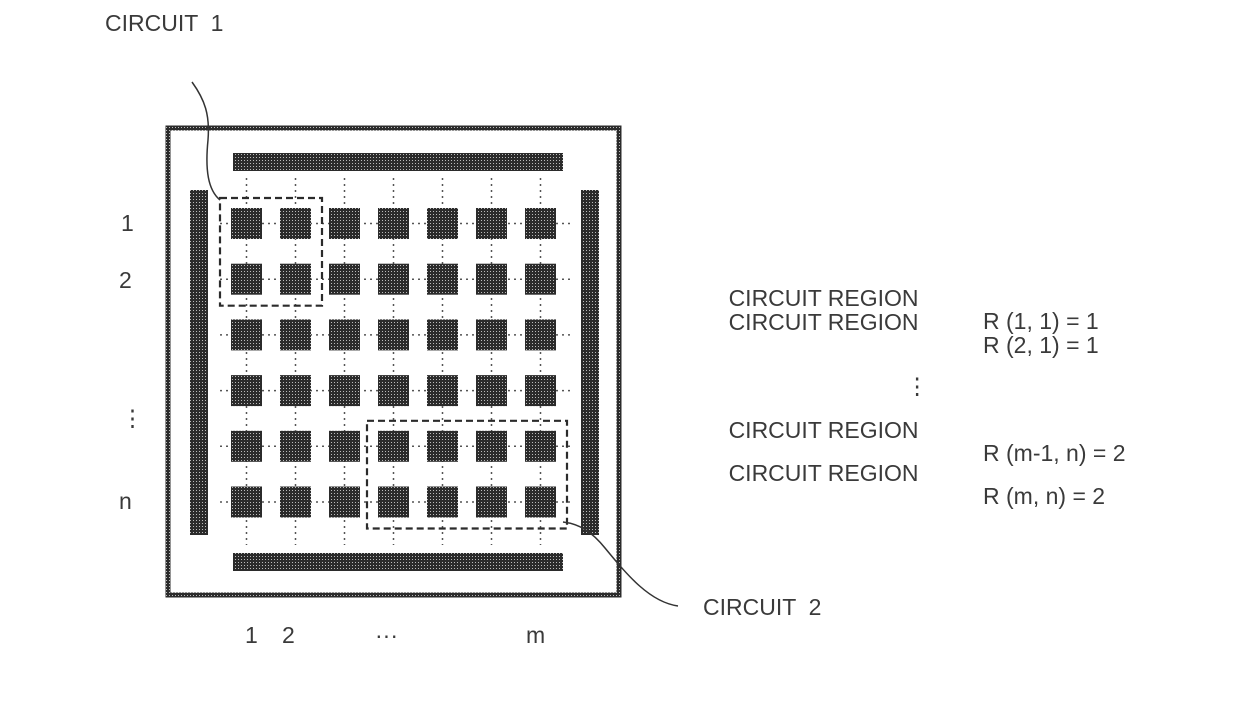  What do you see at coordinates (125, 280) in the screenshot?
I see `row-label-2: 2` at bounding box center [125, 280].